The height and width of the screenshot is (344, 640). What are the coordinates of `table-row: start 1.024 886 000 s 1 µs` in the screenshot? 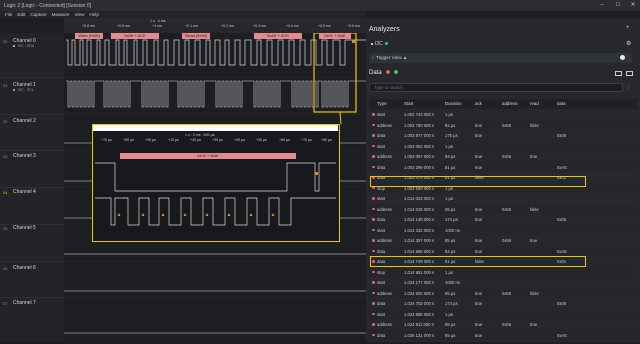 It's located at (503, 313).